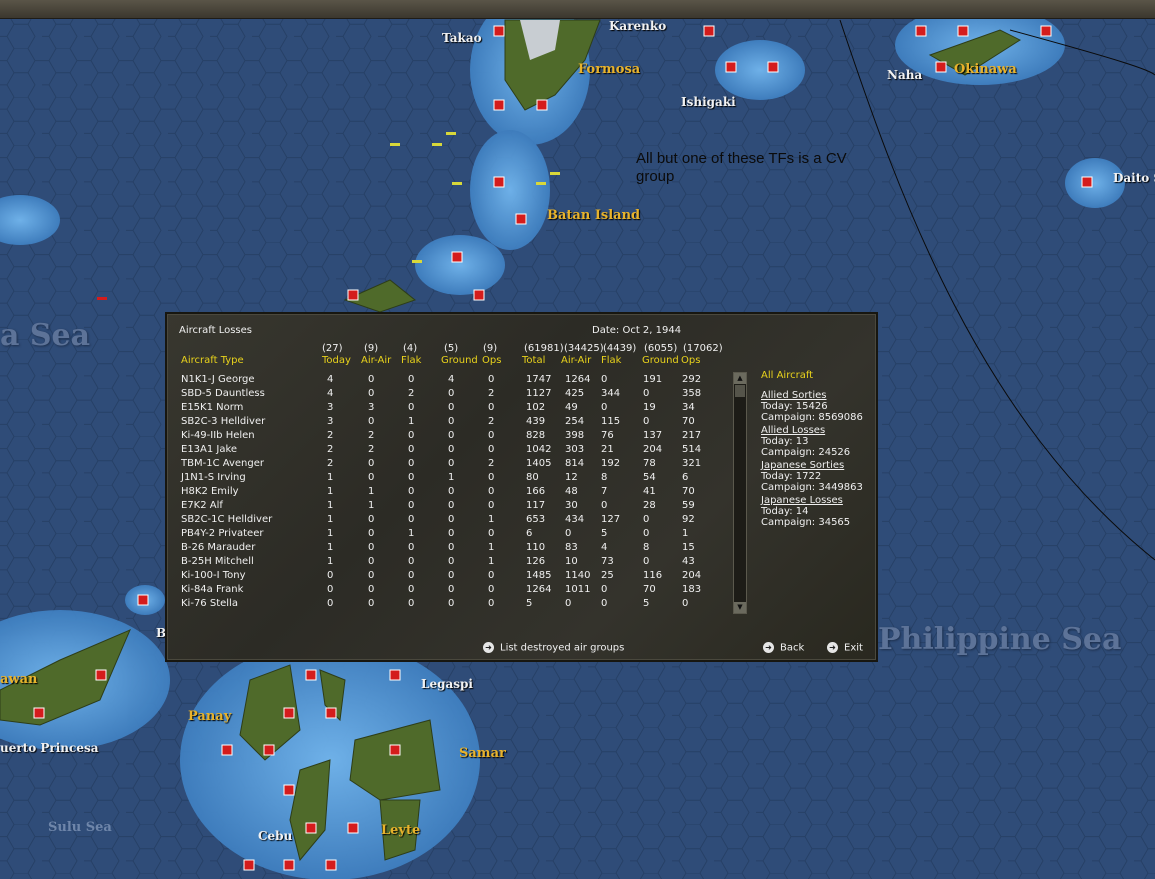  I want to click on map-label-puerto-princesa: uerto Princesa, so click(49, 748).